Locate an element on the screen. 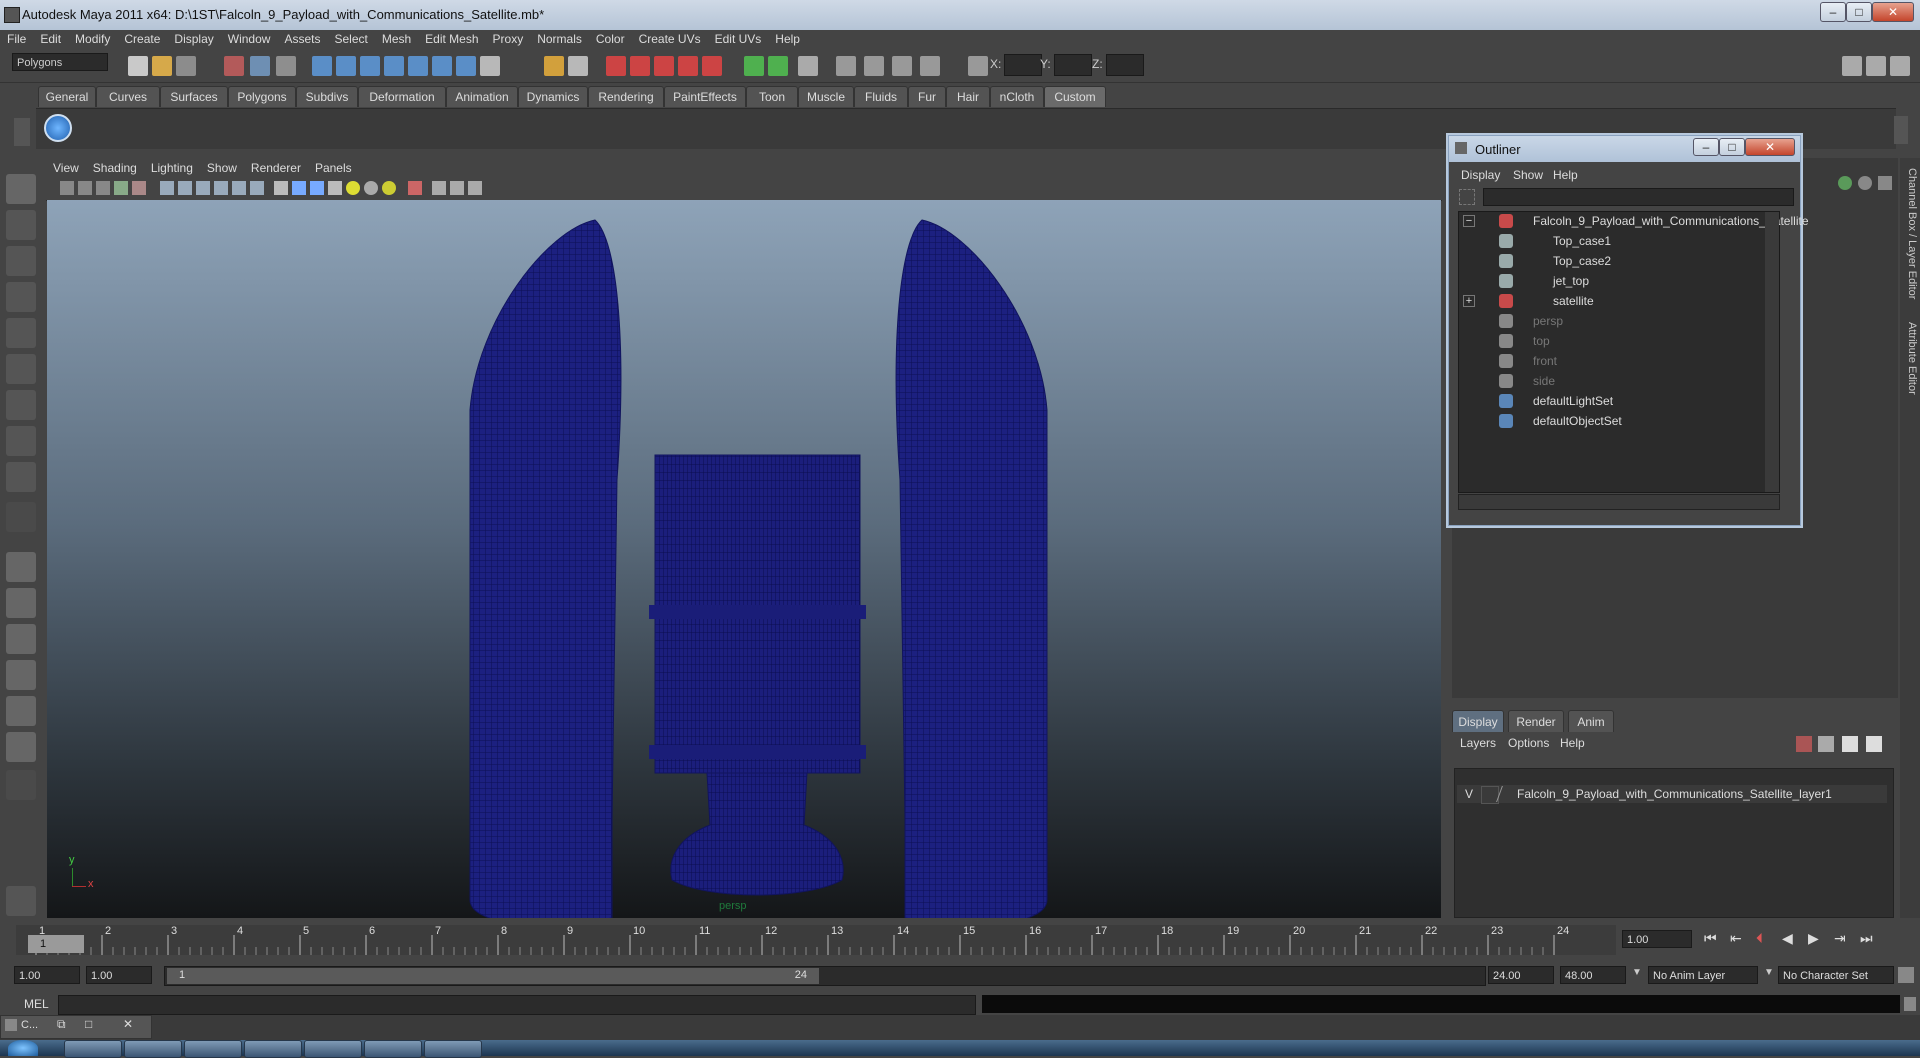  range-slider-handle: 1 24 is located at coordinates (493, 976).